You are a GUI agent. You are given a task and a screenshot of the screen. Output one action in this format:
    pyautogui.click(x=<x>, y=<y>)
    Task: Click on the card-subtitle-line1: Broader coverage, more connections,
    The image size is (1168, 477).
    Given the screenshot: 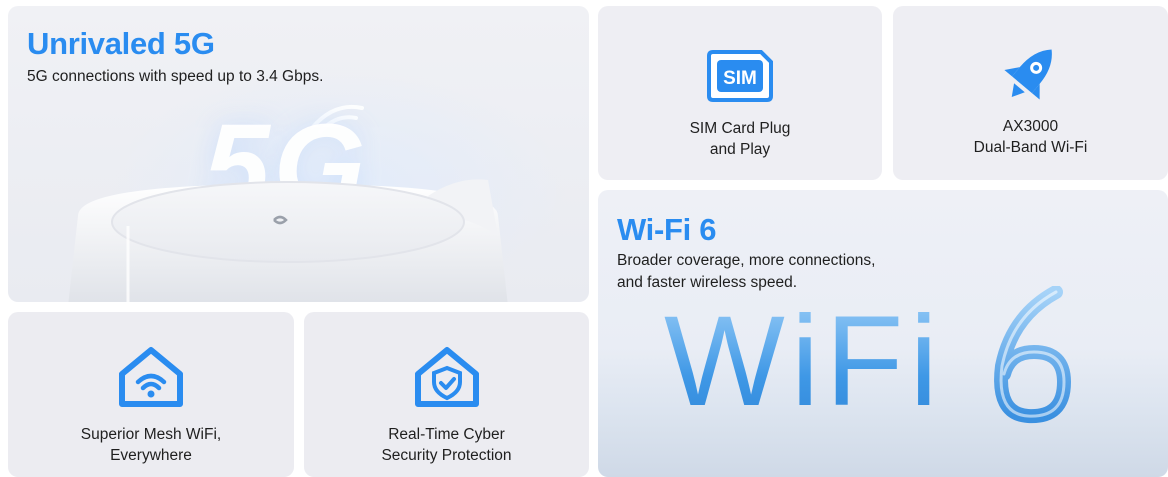 What is the action you would take?
    pyautogui.click(x=746, y=260)
    